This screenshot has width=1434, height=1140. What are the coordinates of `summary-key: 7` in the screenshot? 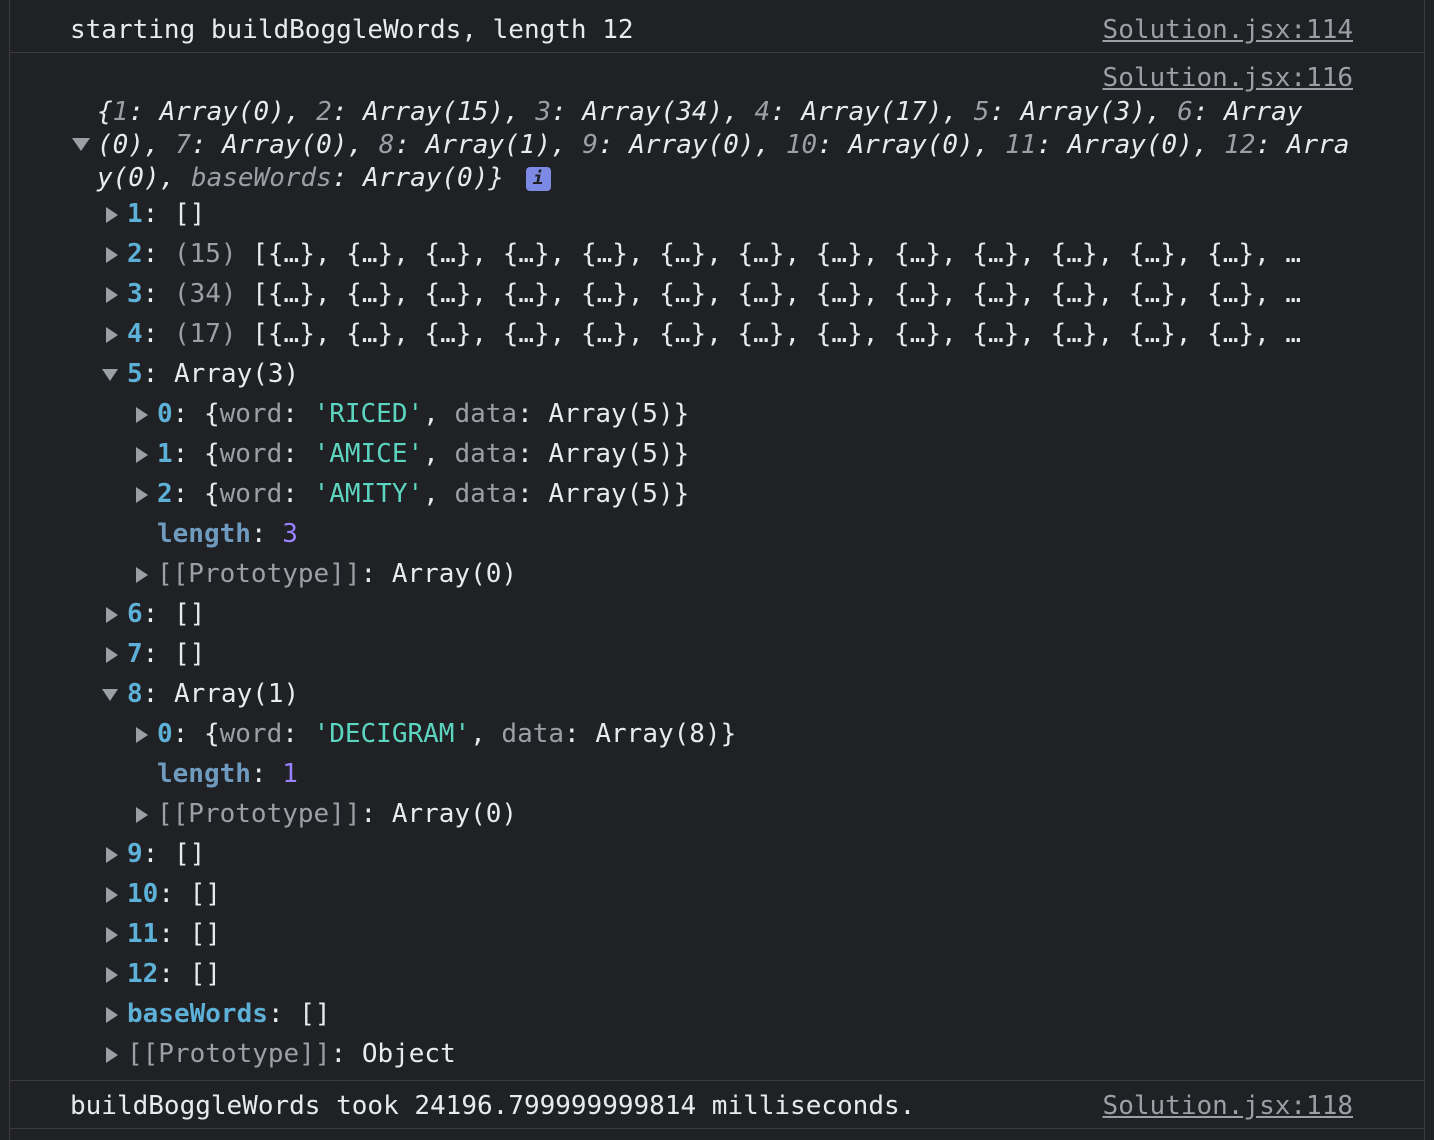 It's located at (183, 145).